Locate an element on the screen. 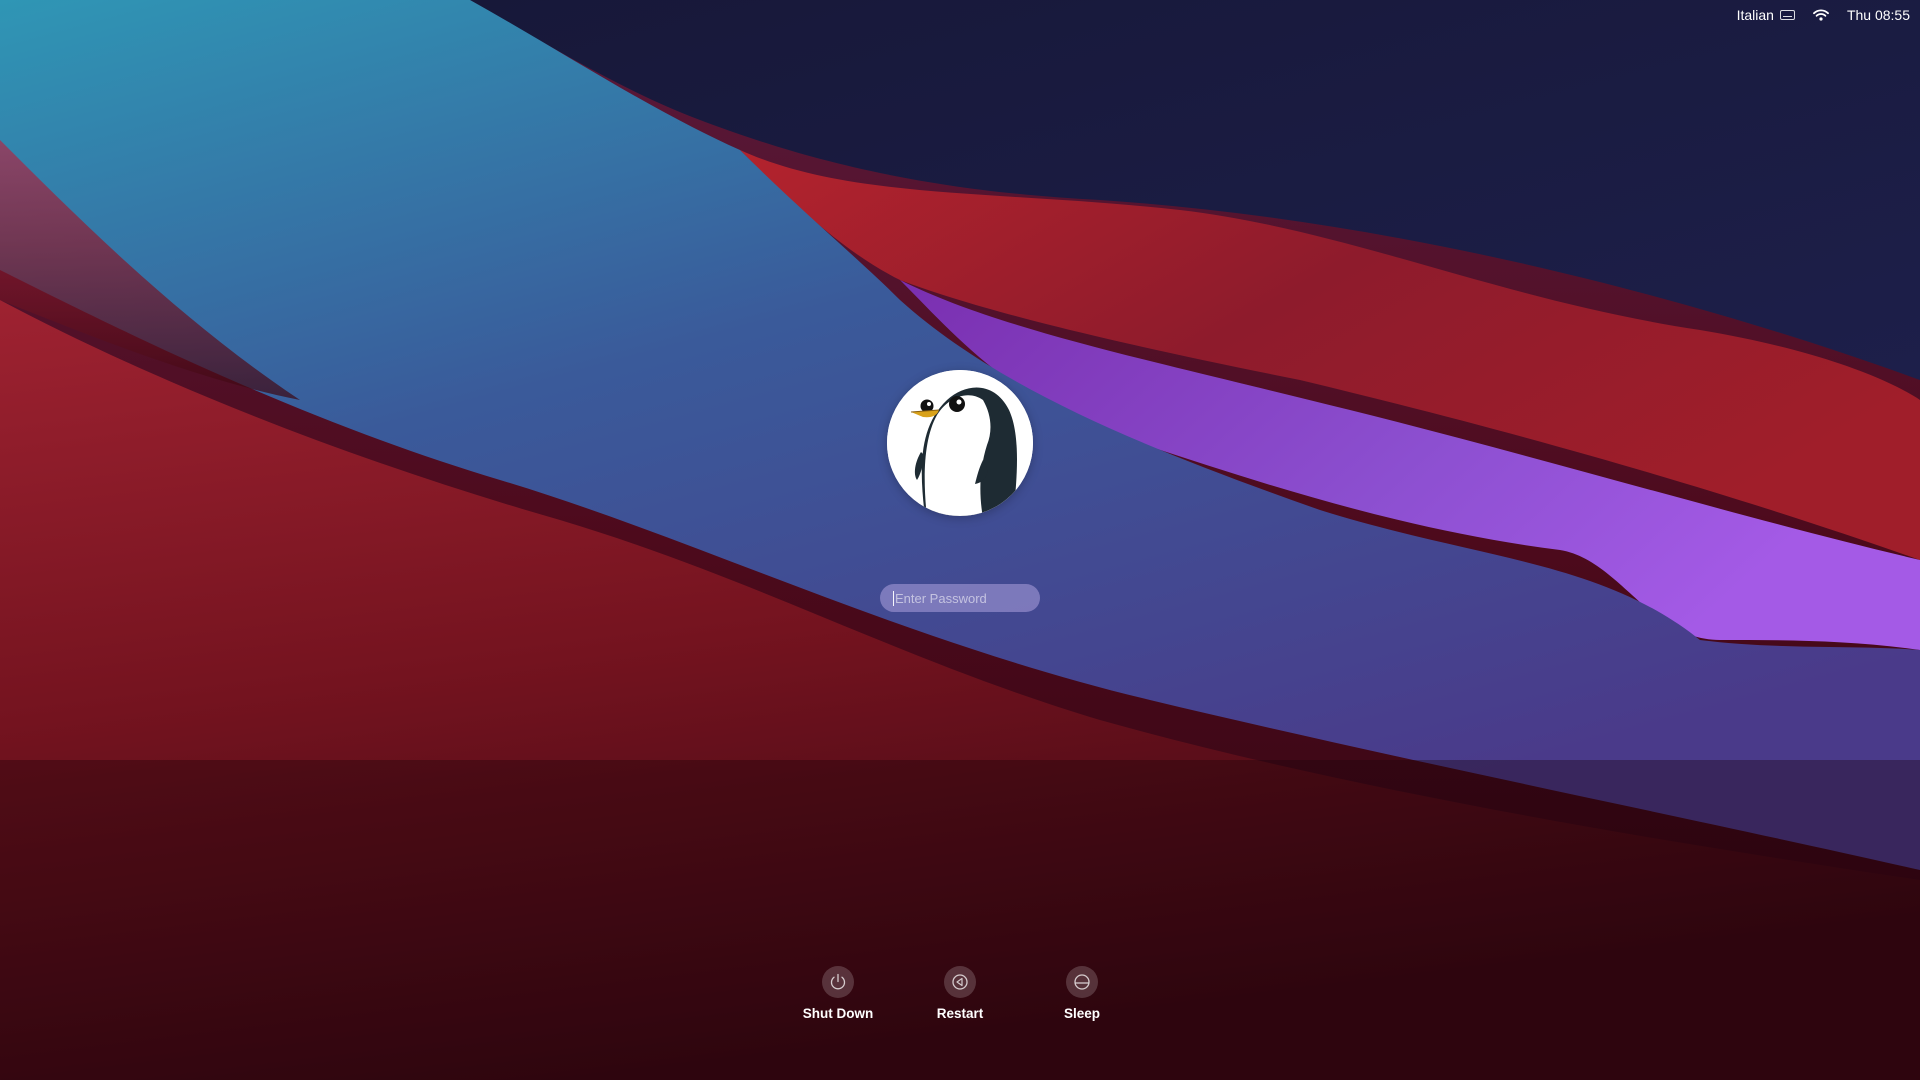  shut-down-button: Shut Down is located at coordinates (838, 993).